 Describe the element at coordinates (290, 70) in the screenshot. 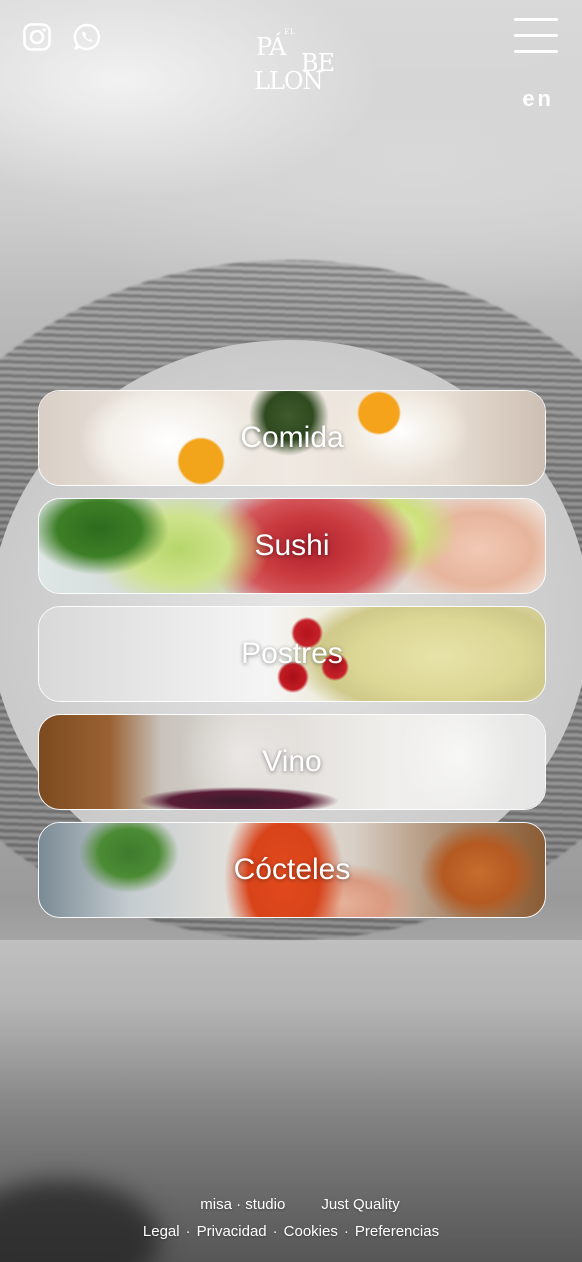

I see `brand-logo: EL PÁ BE LLON` at that location.